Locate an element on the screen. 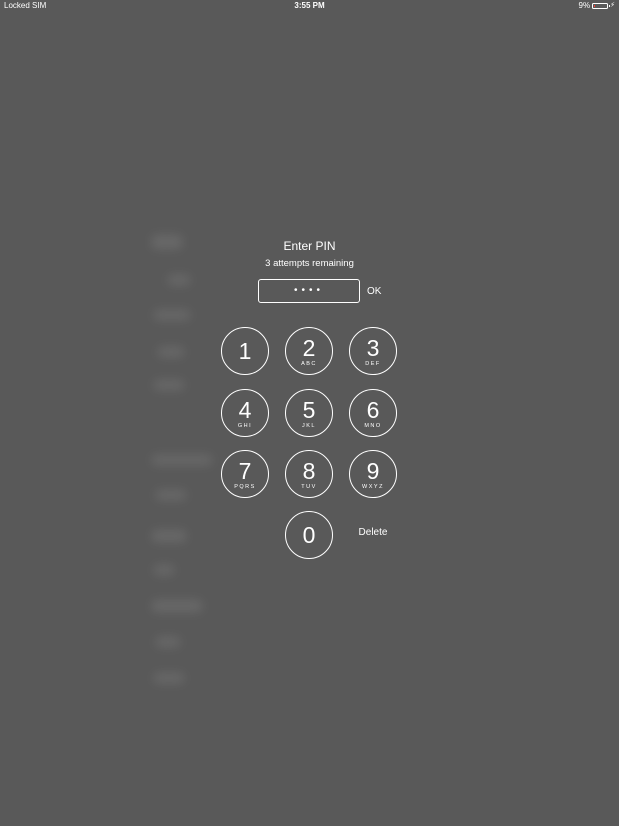 Image resolution: width=619 pixels, height=826 pixels. keypad-key-8: 8 TUV is located at coordinates (309, 474).